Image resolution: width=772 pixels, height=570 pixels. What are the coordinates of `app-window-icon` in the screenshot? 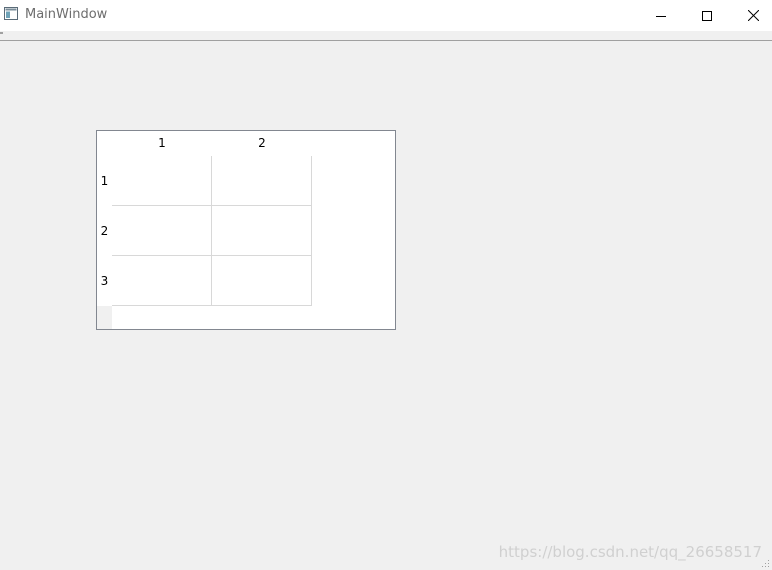 It's located at (11, 13).